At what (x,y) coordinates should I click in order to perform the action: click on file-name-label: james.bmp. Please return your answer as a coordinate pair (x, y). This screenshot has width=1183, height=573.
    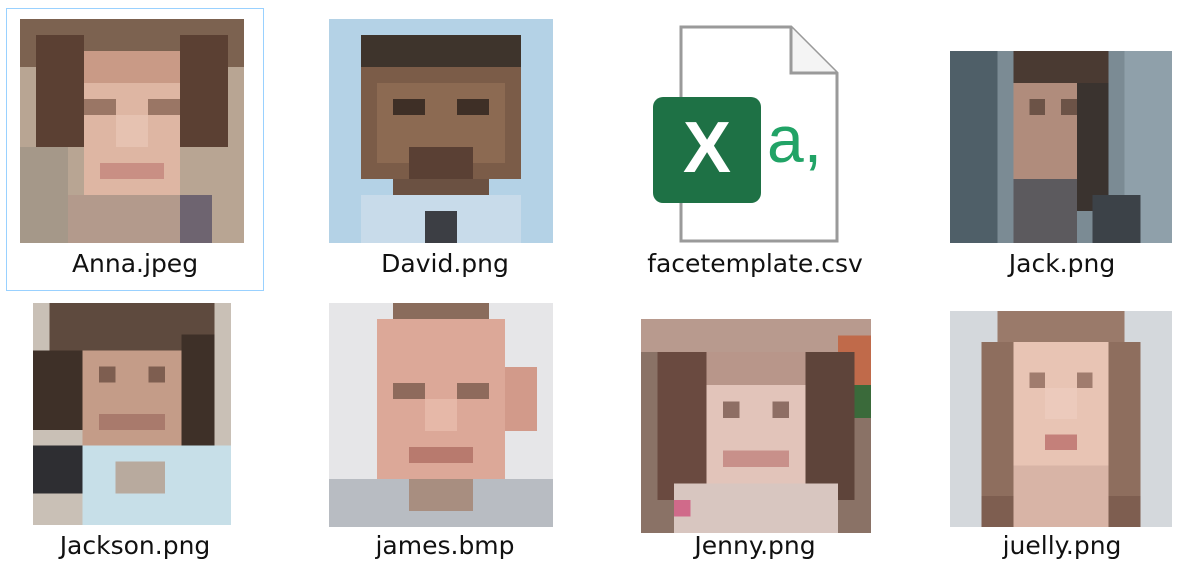
    Looking at the image, I should click on (445, 545).